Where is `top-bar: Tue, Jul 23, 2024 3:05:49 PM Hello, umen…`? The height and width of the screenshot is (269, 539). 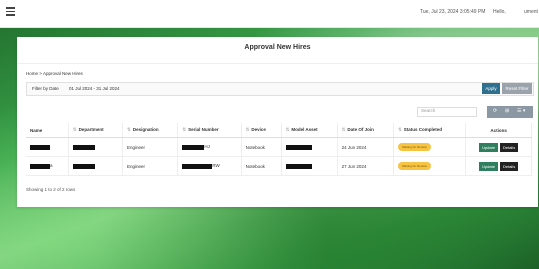
top-bar: Tue, Jul 23, 2024 3:05:49 PM Hello, umen… is located at coordinates (269, 14).